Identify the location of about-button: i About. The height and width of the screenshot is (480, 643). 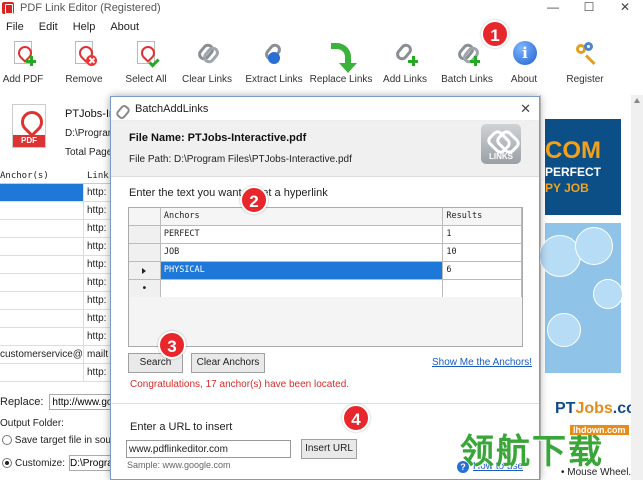
(524, 63).